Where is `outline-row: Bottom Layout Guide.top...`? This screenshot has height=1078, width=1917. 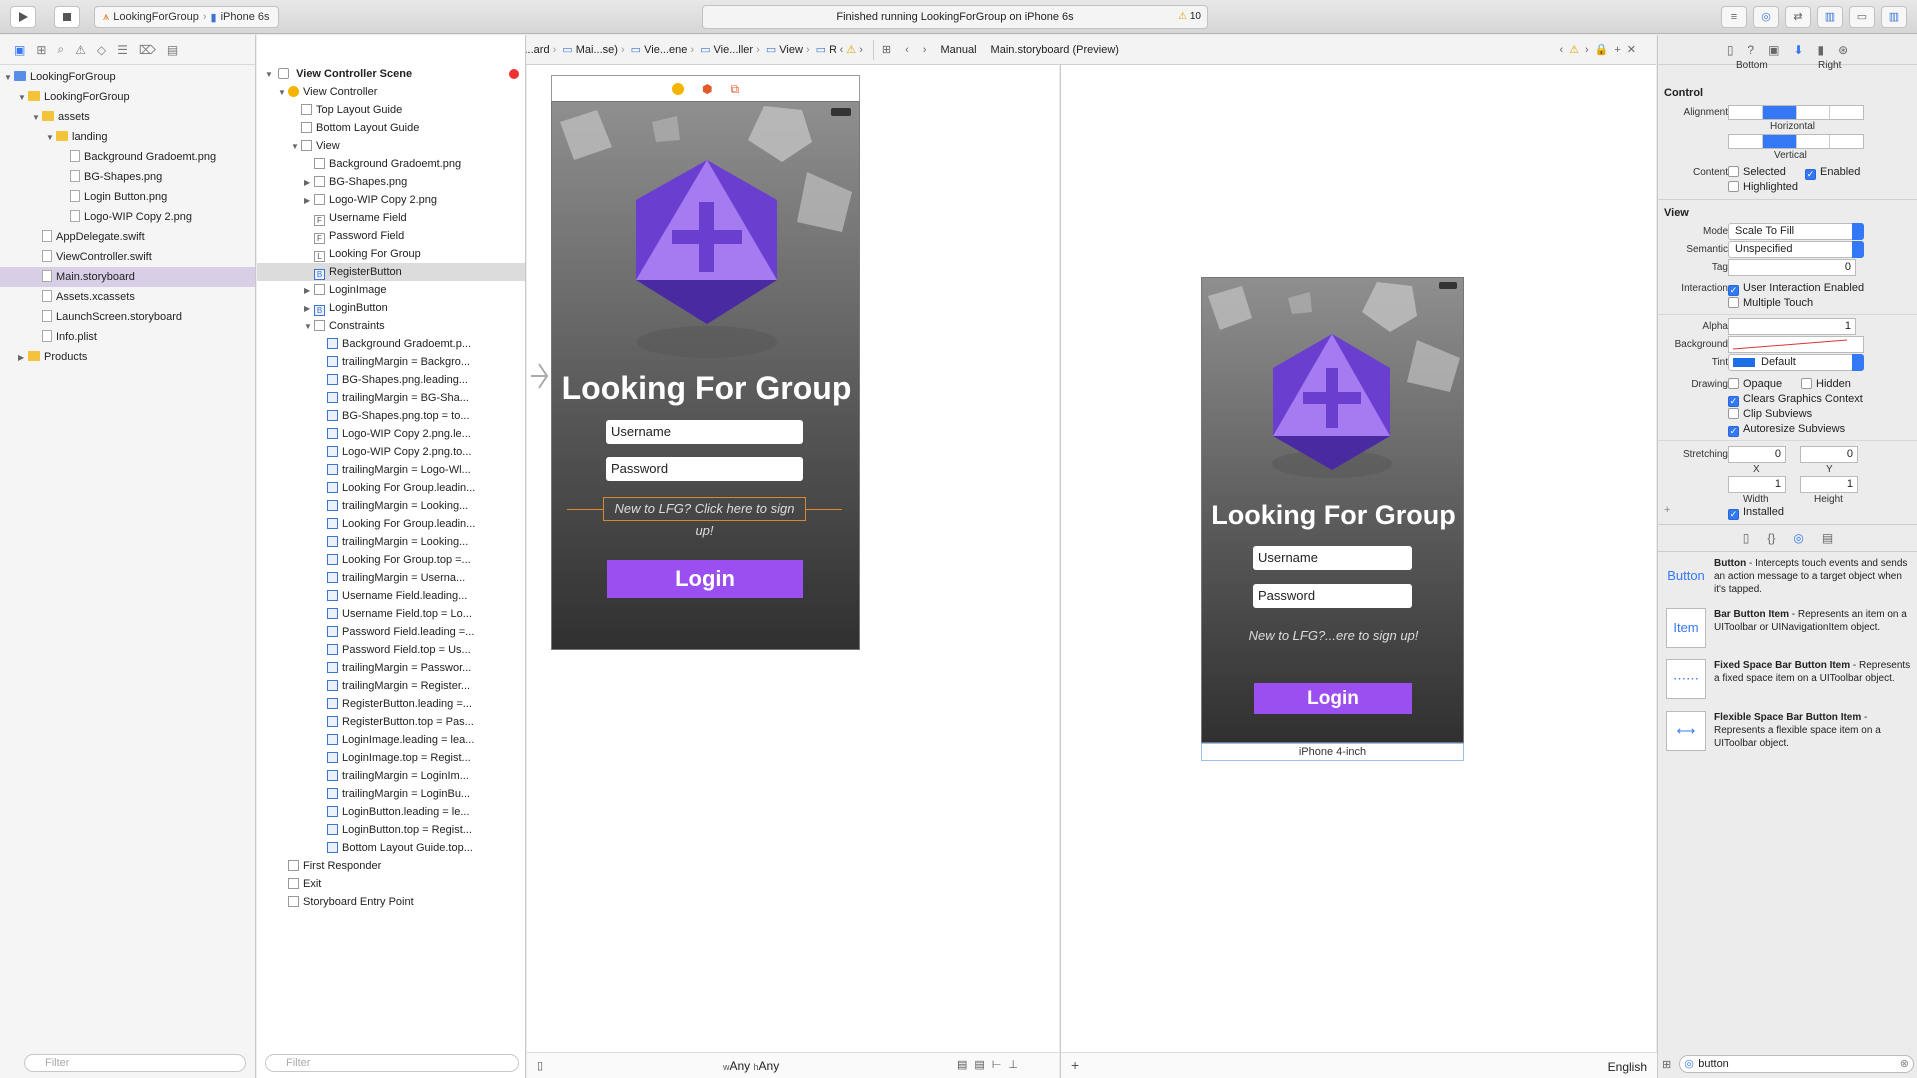
outline-row: Bottom Layout Guide.top... is located at coordinates (391, 848).